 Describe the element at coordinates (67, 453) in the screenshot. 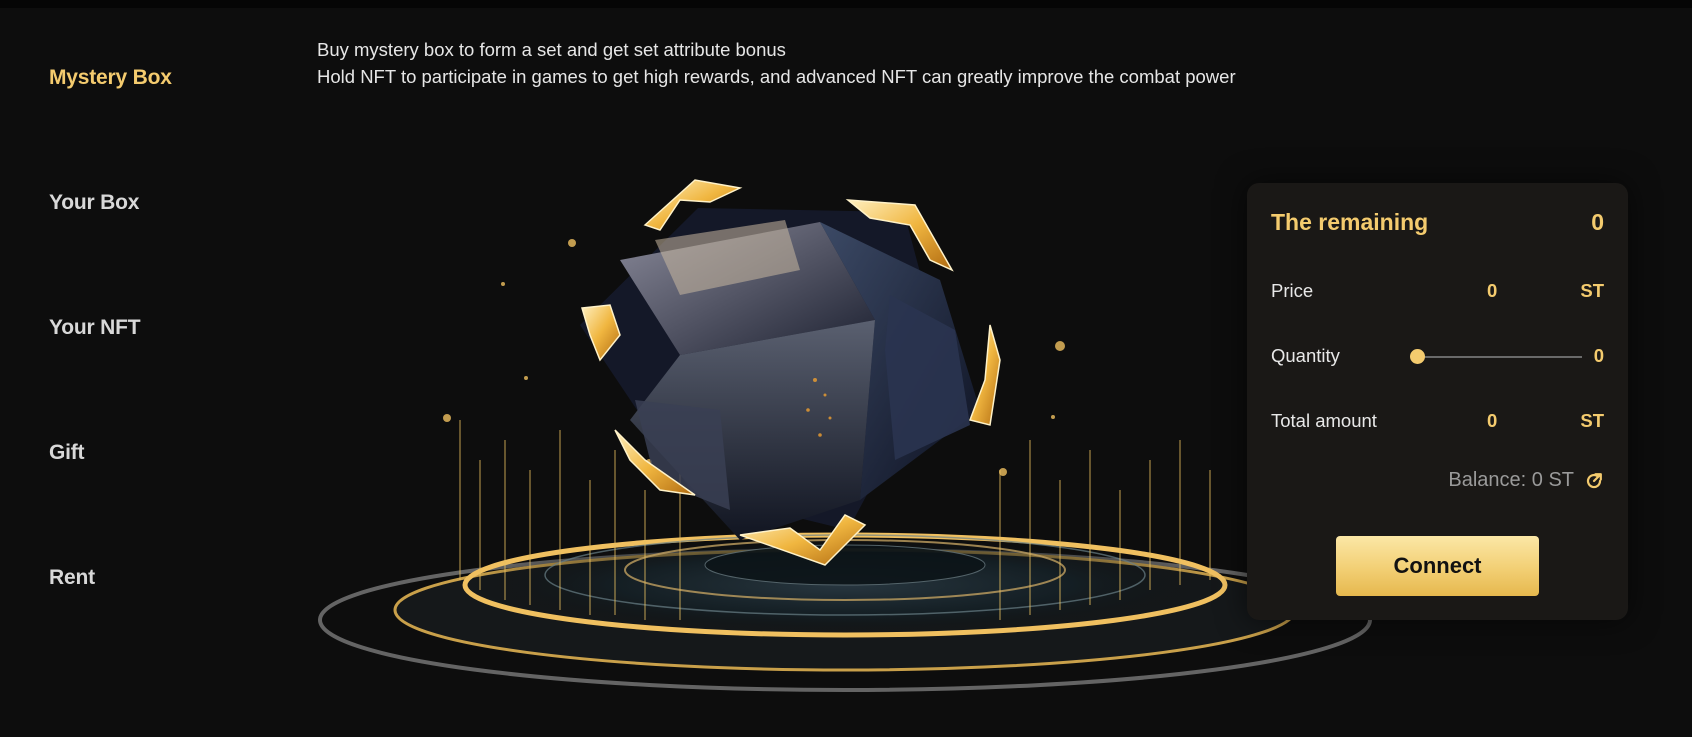

I see `sidebar-item-gift: Gift` at that location.